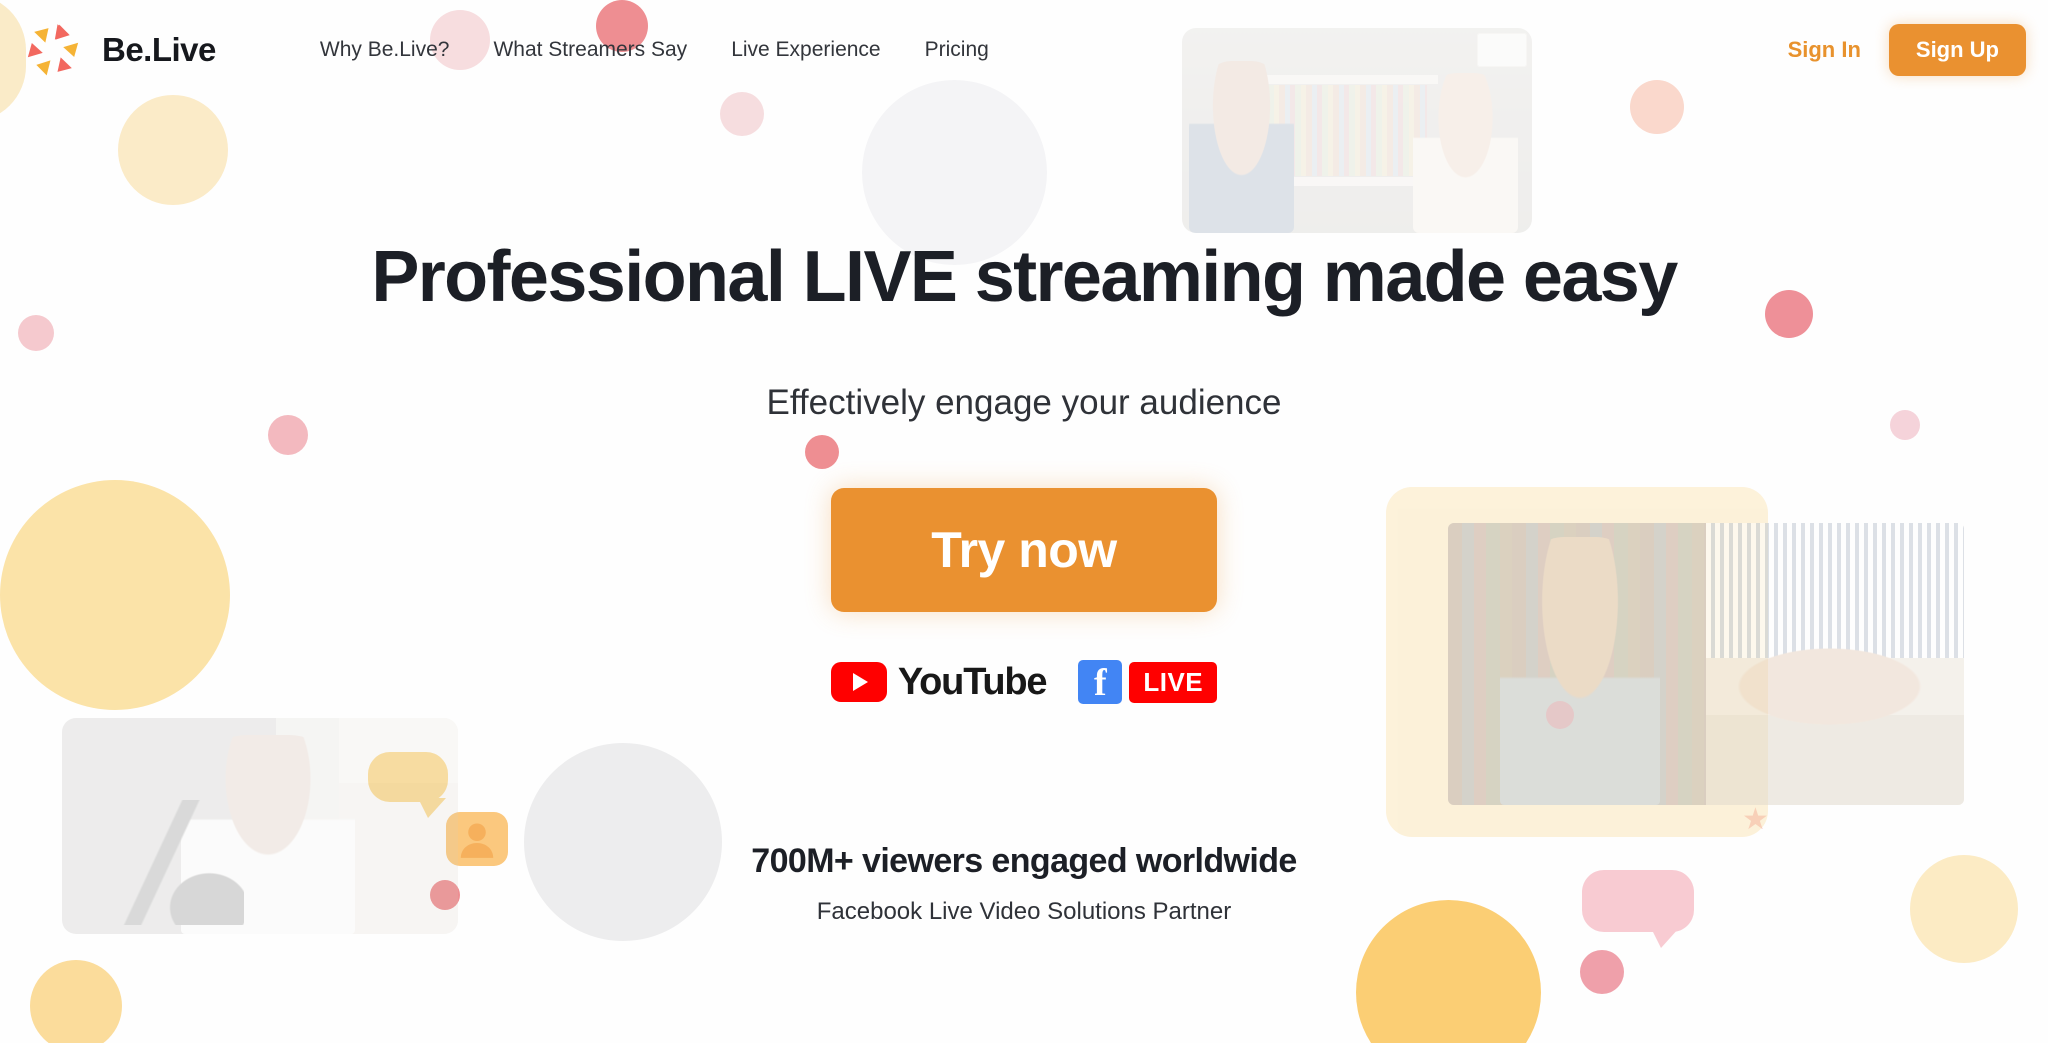  I want to click on hero-title: Professional LIVE streaming made easy, so click(1024, 277).